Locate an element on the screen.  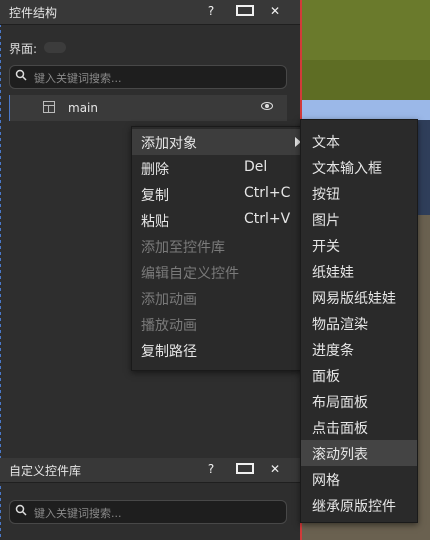
interface-label: 界面: is located at coordinates (23, 49).